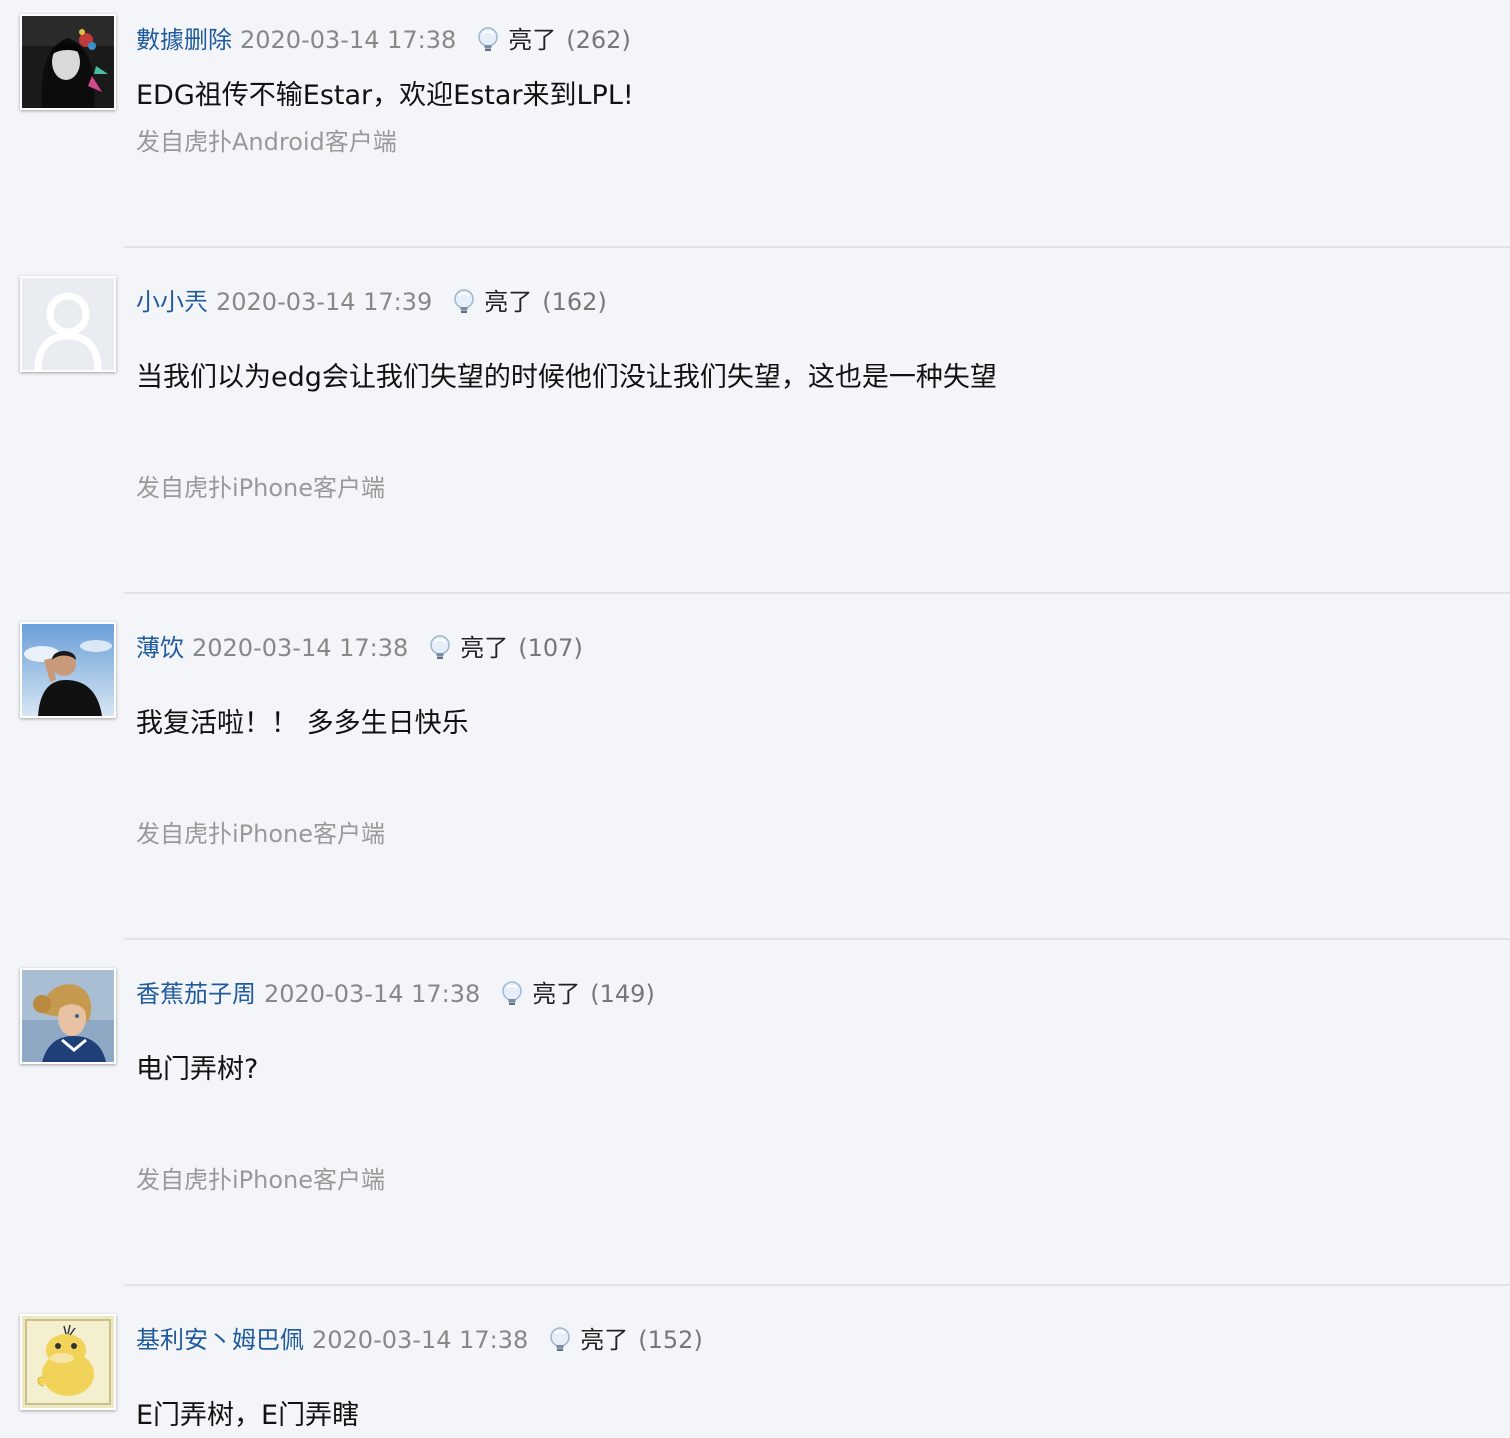 This screenshot has height=1438, width=1510. Describe the element at coordinates (196, 994) in the screenshot. I see `username-link: 香蕉茄子周` at that location.